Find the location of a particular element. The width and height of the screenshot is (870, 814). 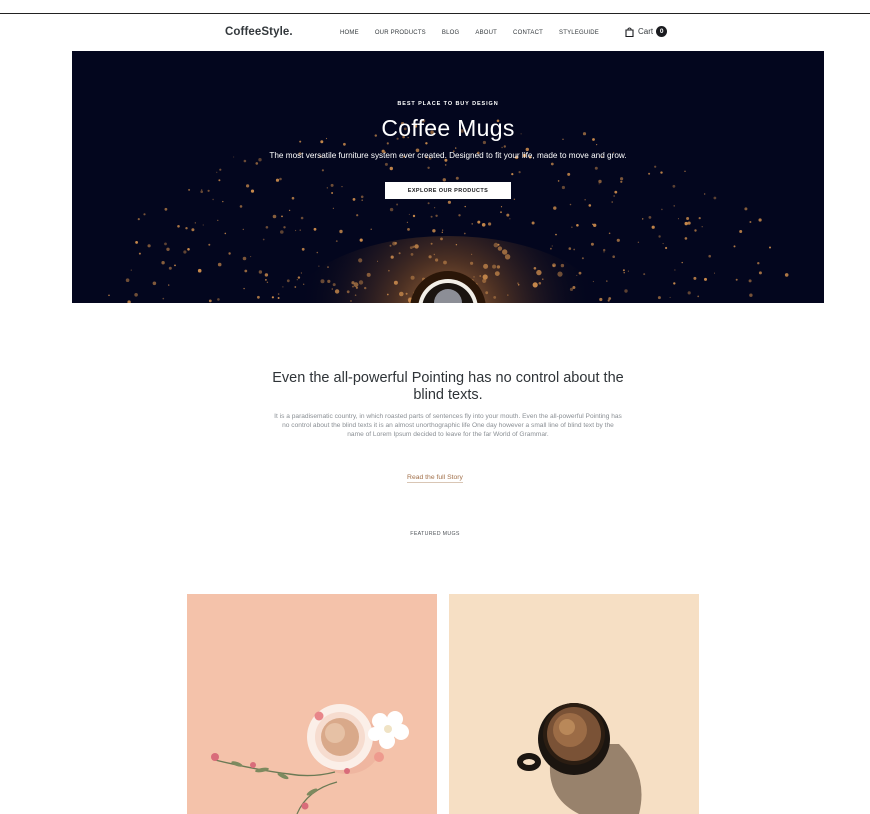

product-card-black-mug is located at coordinates (574, 704).